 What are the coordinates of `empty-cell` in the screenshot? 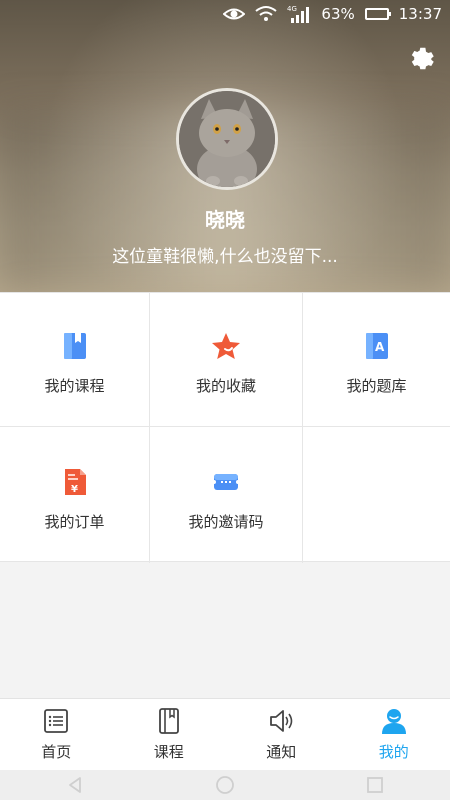 It's located at (376, 495).